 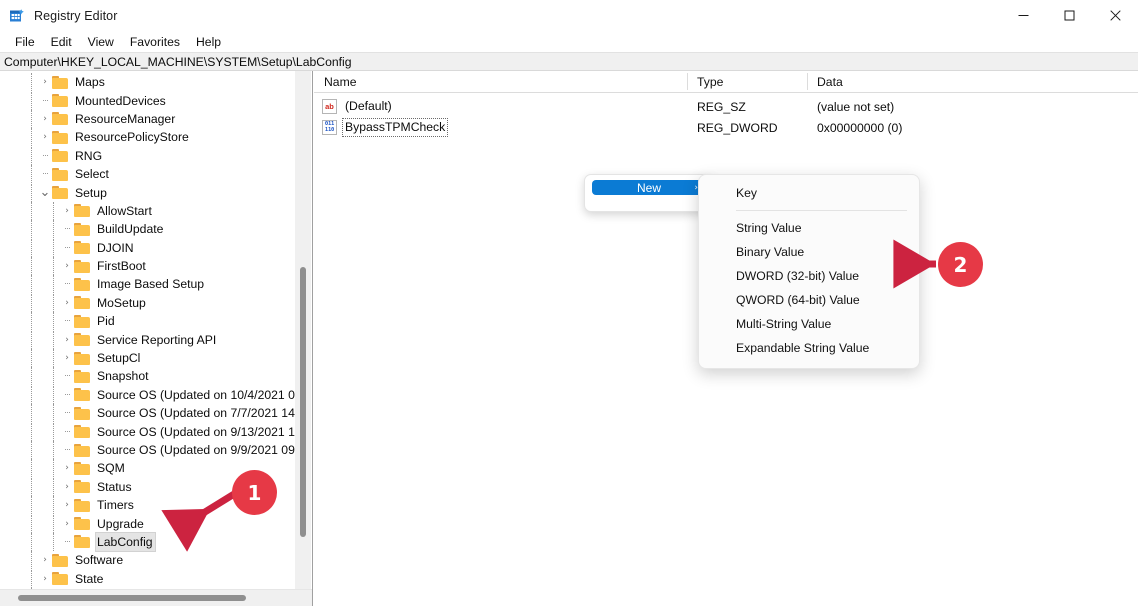 What do you see at coordinates (147, 210) in the screenshot?
I see `tree-item-allowstart: › AllowStart` at bounding box center [147, 210].